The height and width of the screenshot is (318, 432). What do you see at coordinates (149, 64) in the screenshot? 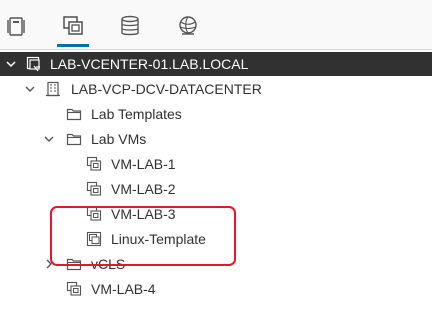
I see `tree-node-label: LAB-VCENTER-01.LAB.LOCAL` at bounding box center [149, 64].